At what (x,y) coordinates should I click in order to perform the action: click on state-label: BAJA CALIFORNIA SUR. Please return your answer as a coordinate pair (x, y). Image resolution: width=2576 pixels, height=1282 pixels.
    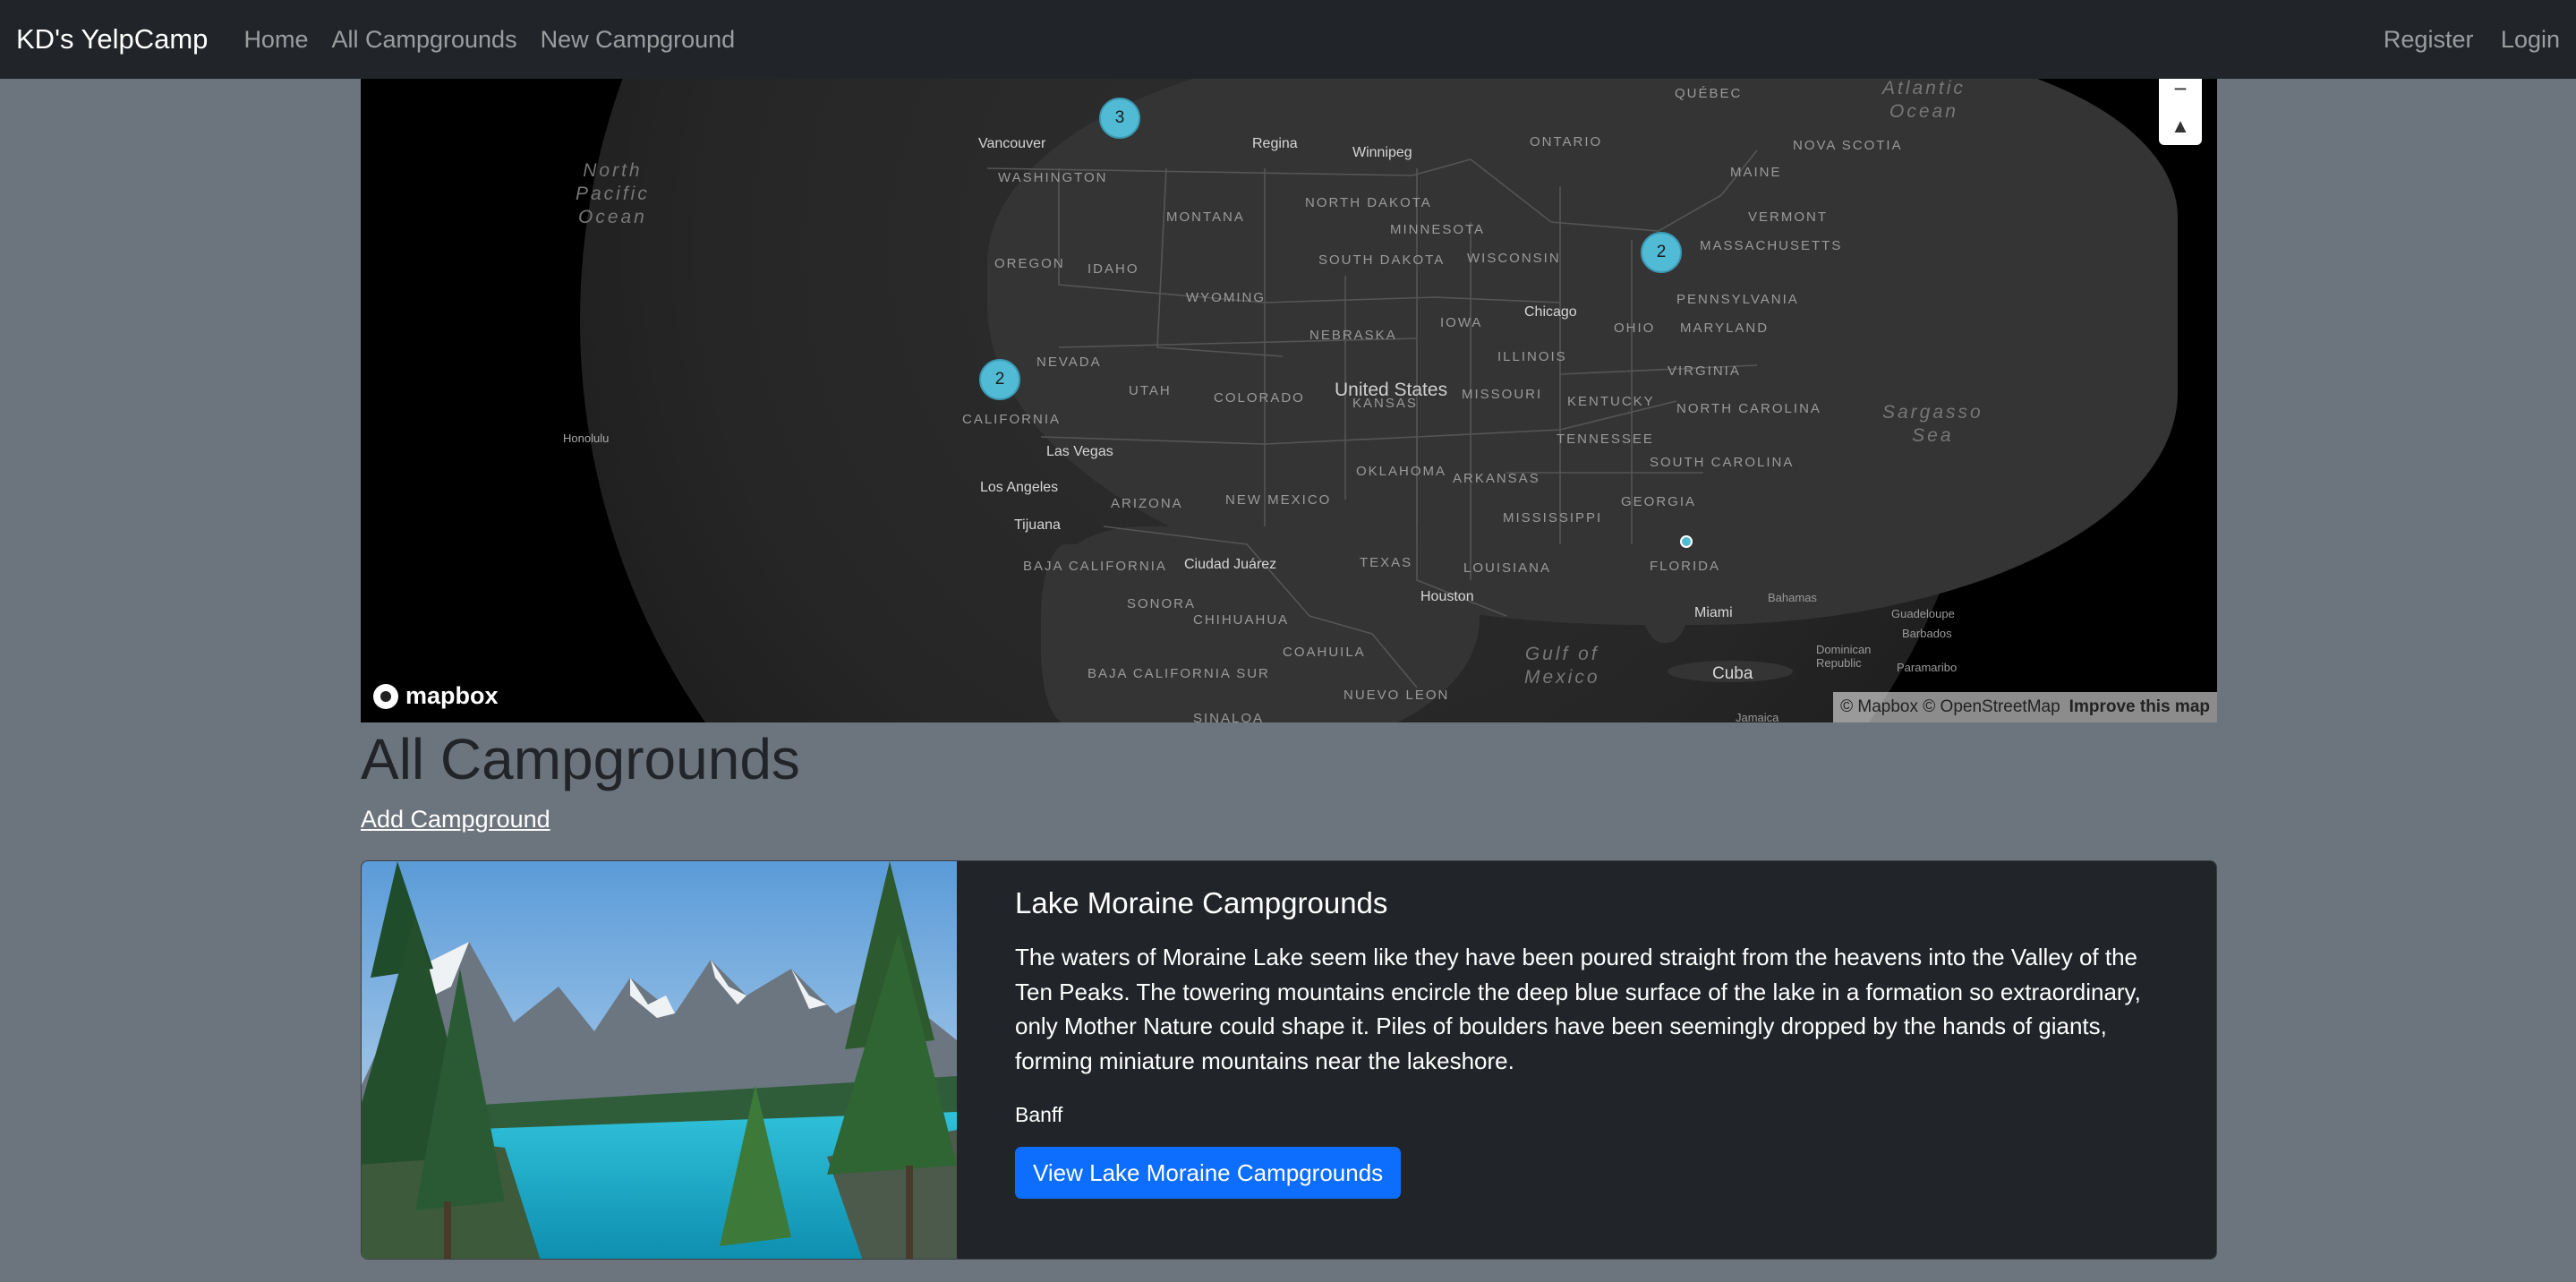
    Looking at the image, I should click on (1179, 673).